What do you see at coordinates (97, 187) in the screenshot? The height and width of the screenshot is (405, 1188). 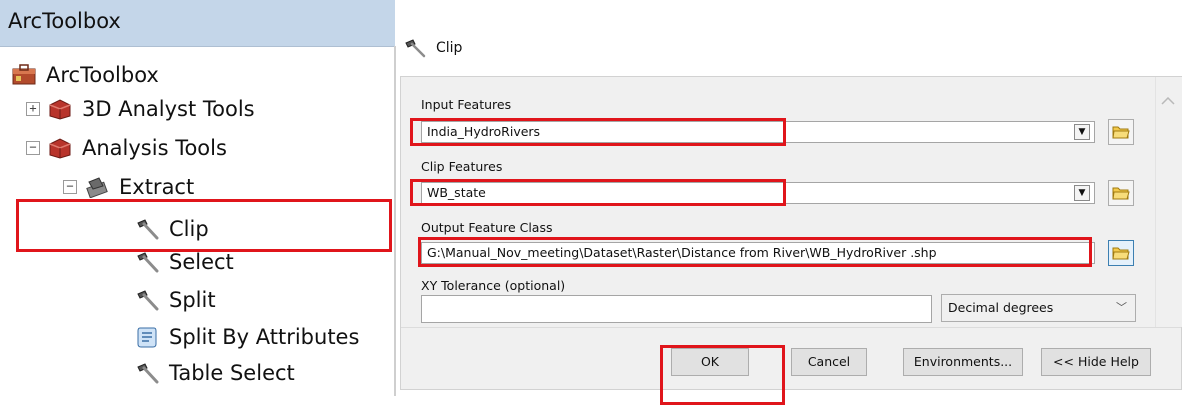 I see `toolset-icon` at bounding box center [97, 187].